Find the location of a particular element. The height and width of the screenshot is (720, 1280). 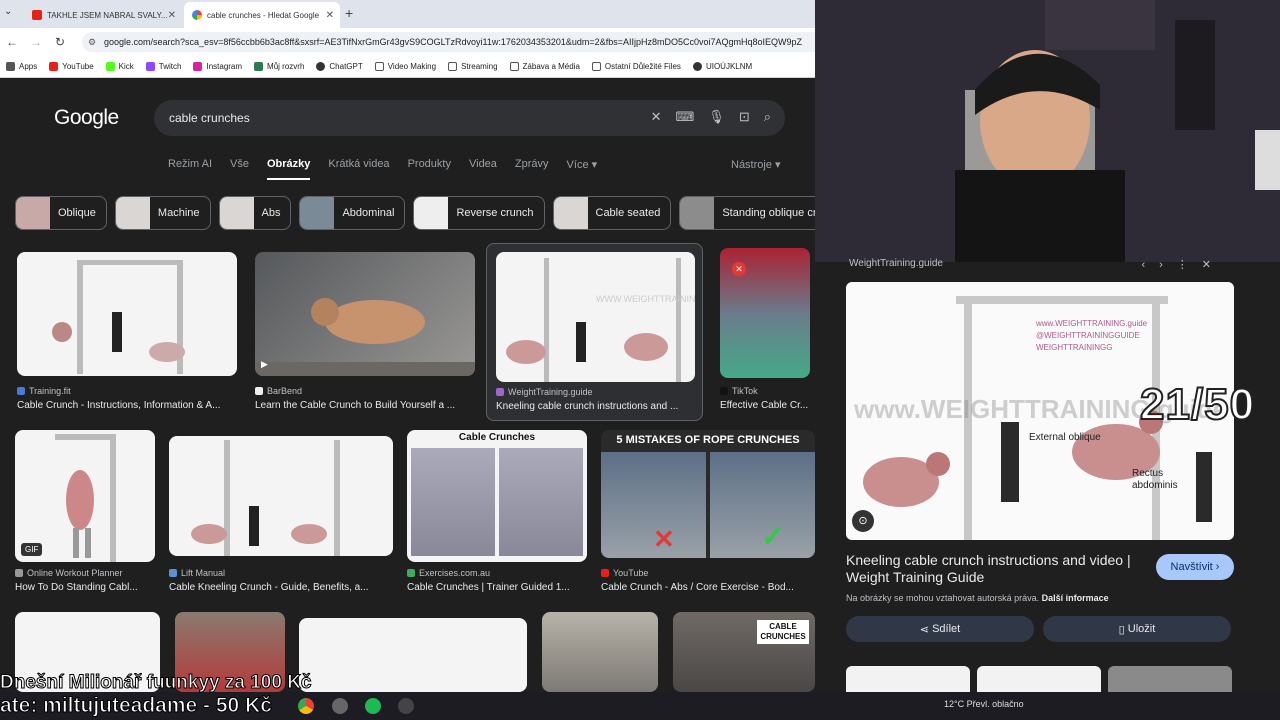

search-input: cable crunches ✕ ⌨ 🎙 ⊡ ⌕ is located at coordinates (469, 118).